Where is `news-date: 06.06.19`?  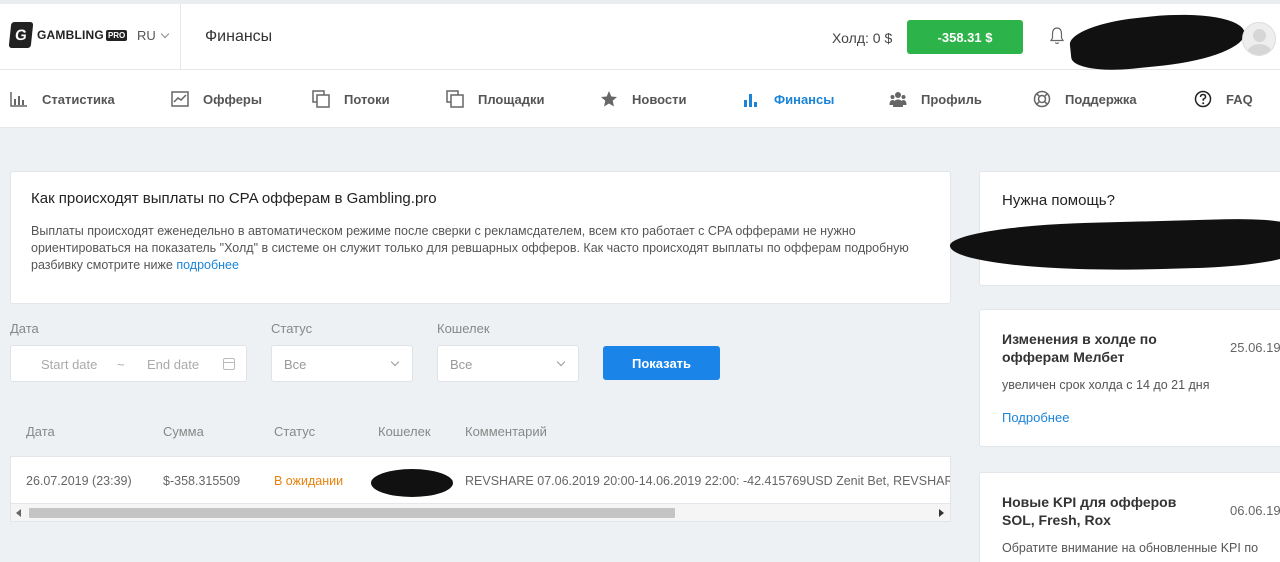 news-date: 06.06.19 is located at coordinates (1255, 510).